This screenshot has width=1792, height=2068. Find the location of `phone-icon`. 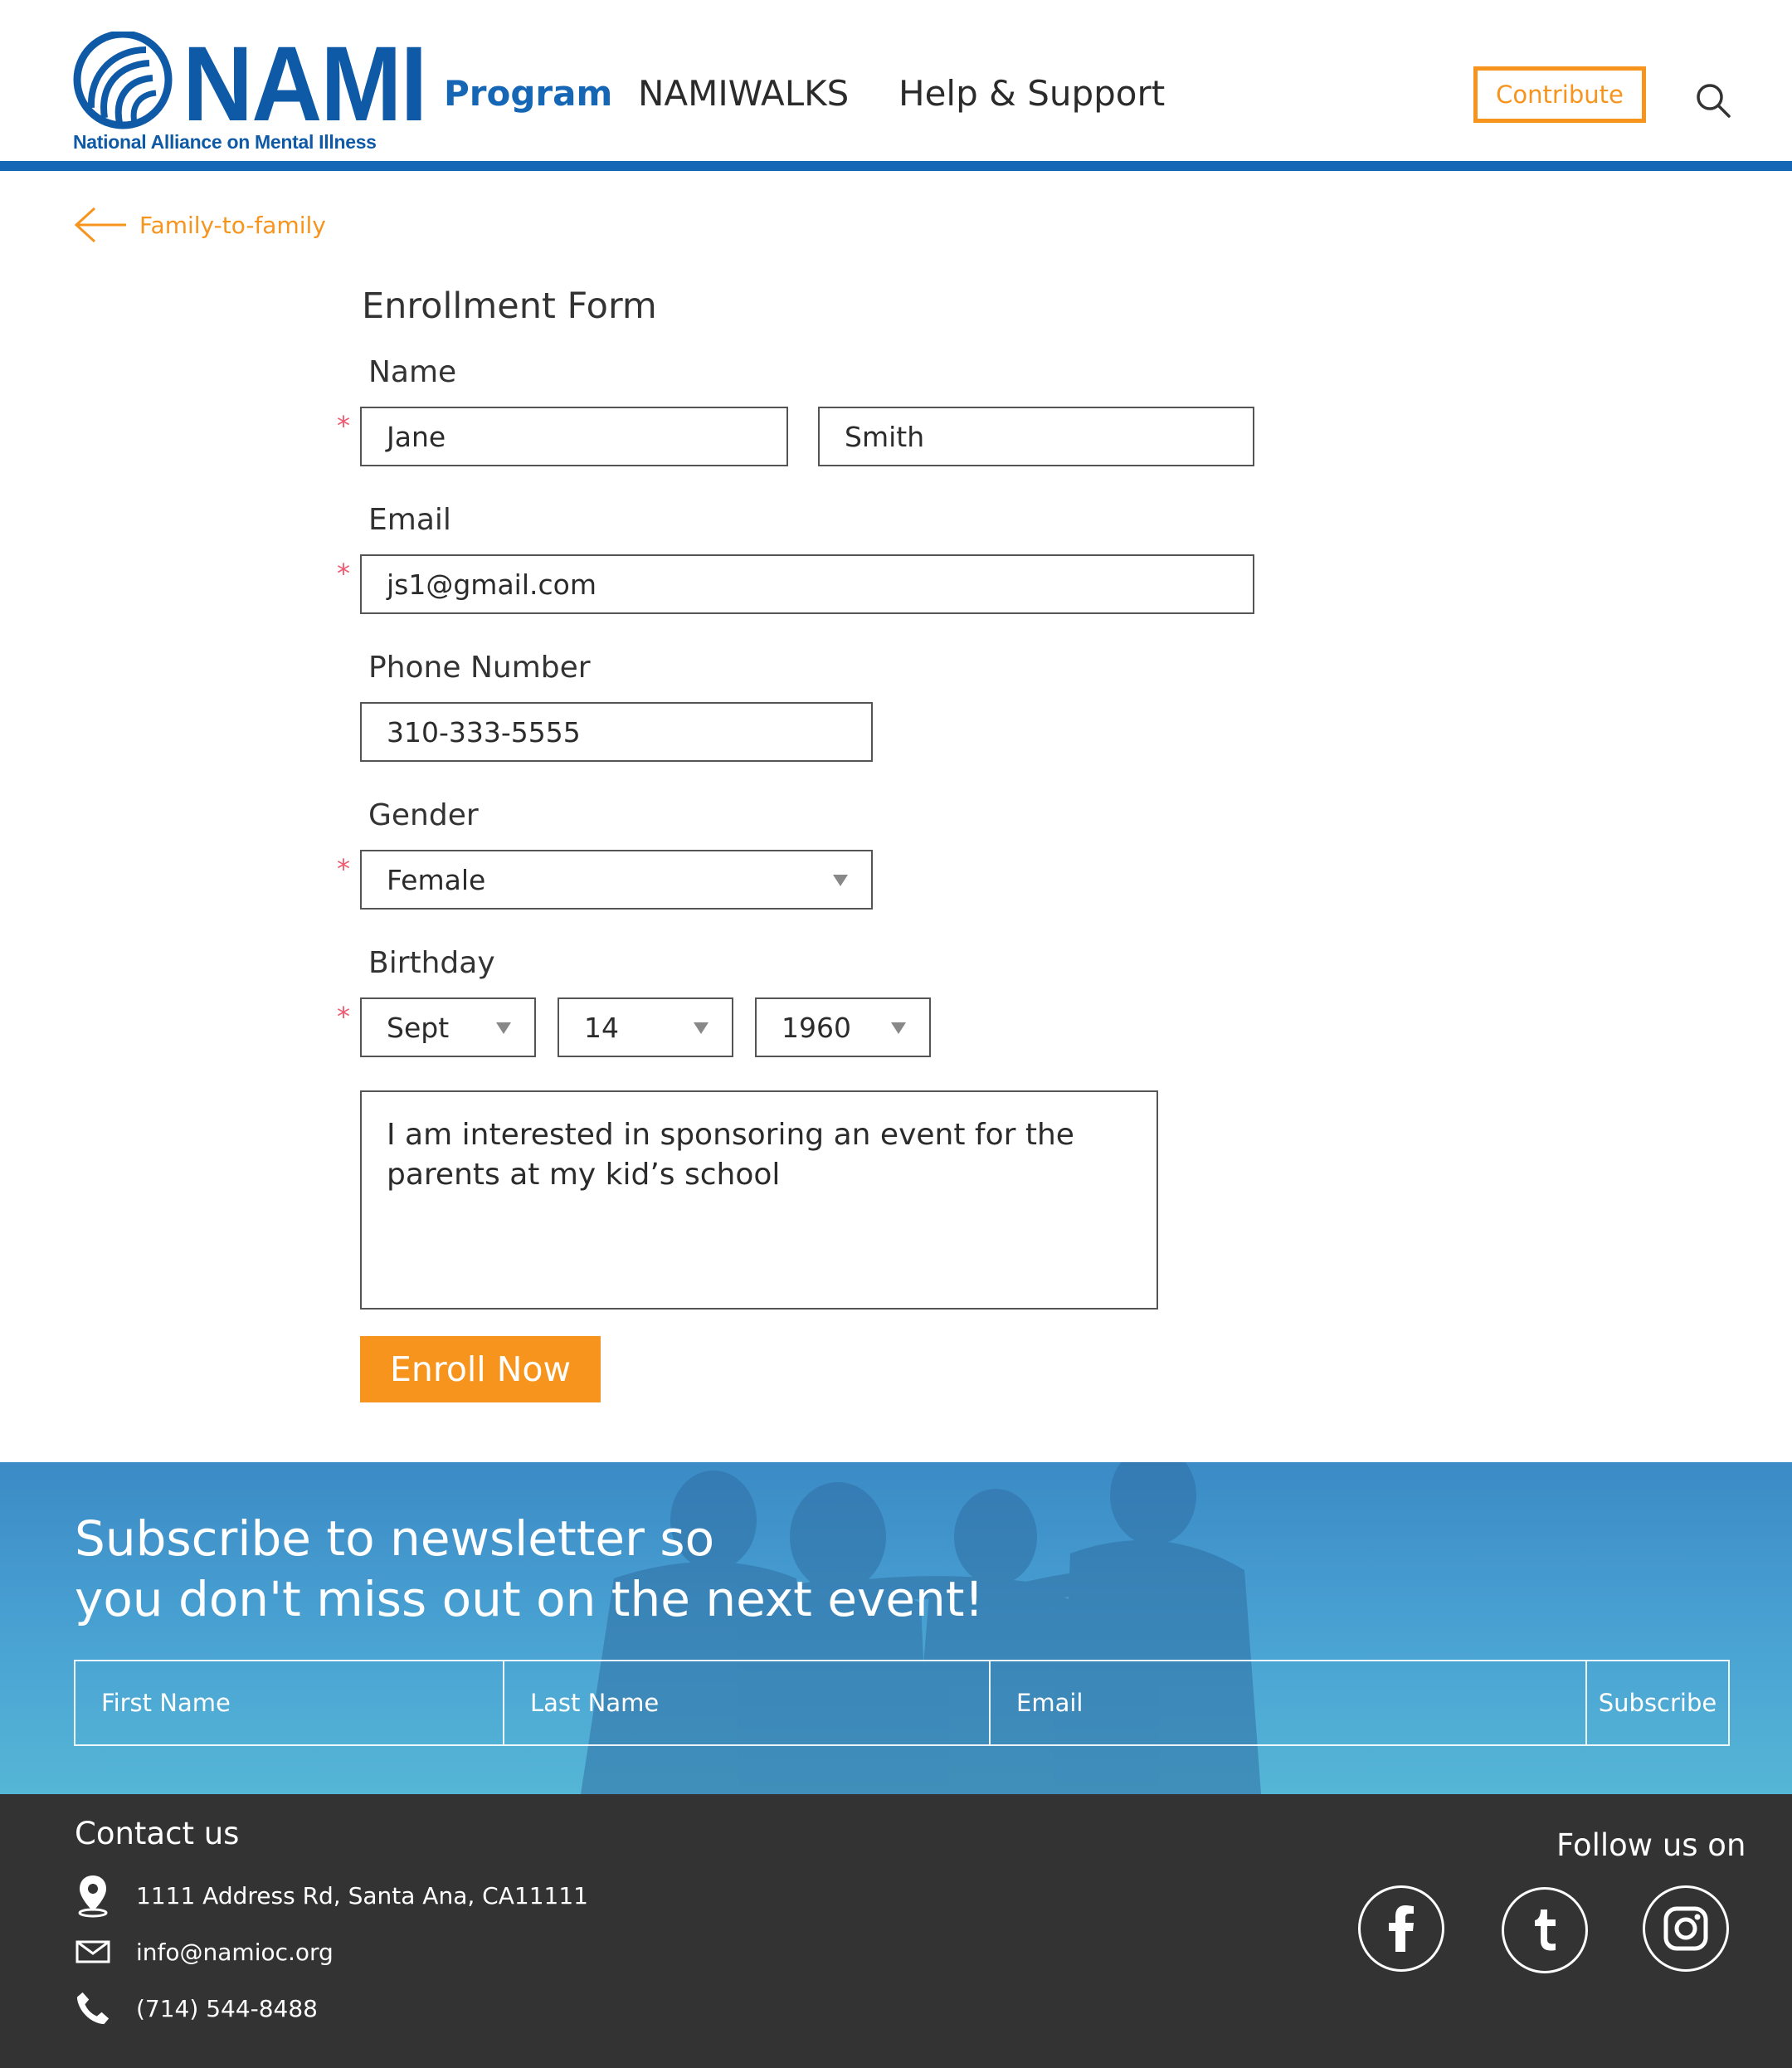

phone-icon is located at coordinates (93, 2008).